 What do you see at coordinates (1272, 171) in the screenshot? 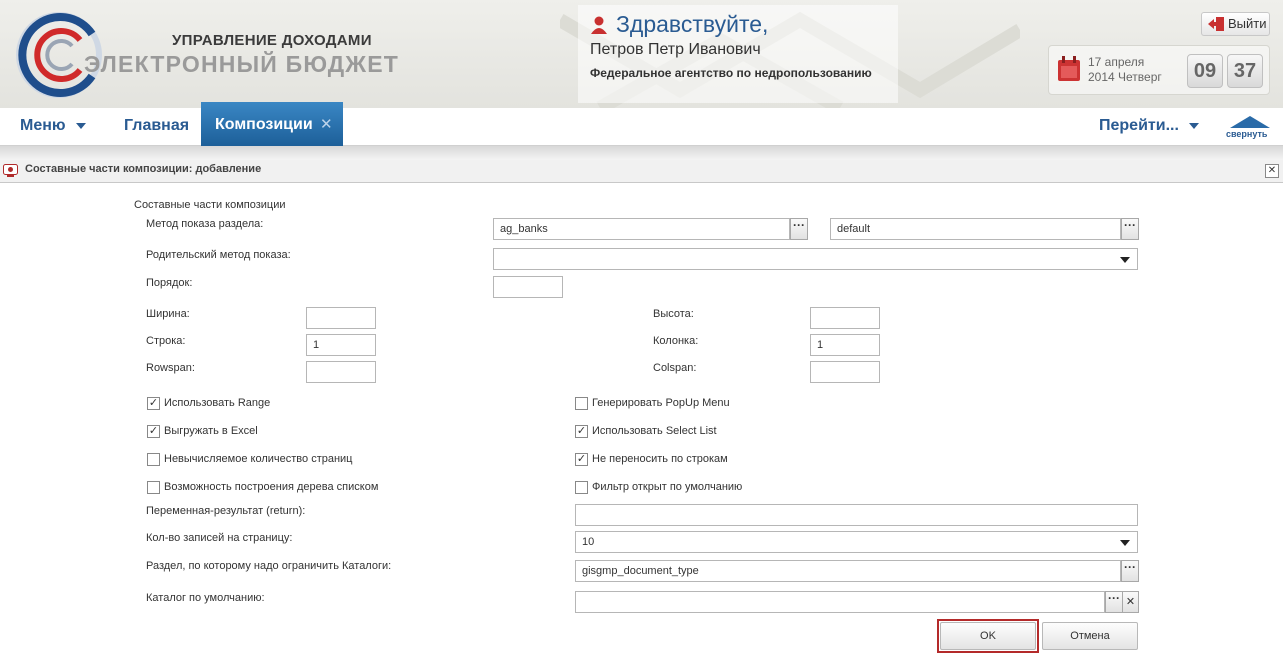
I see `close-icon: ✕` at bounding box center [1272, 171].